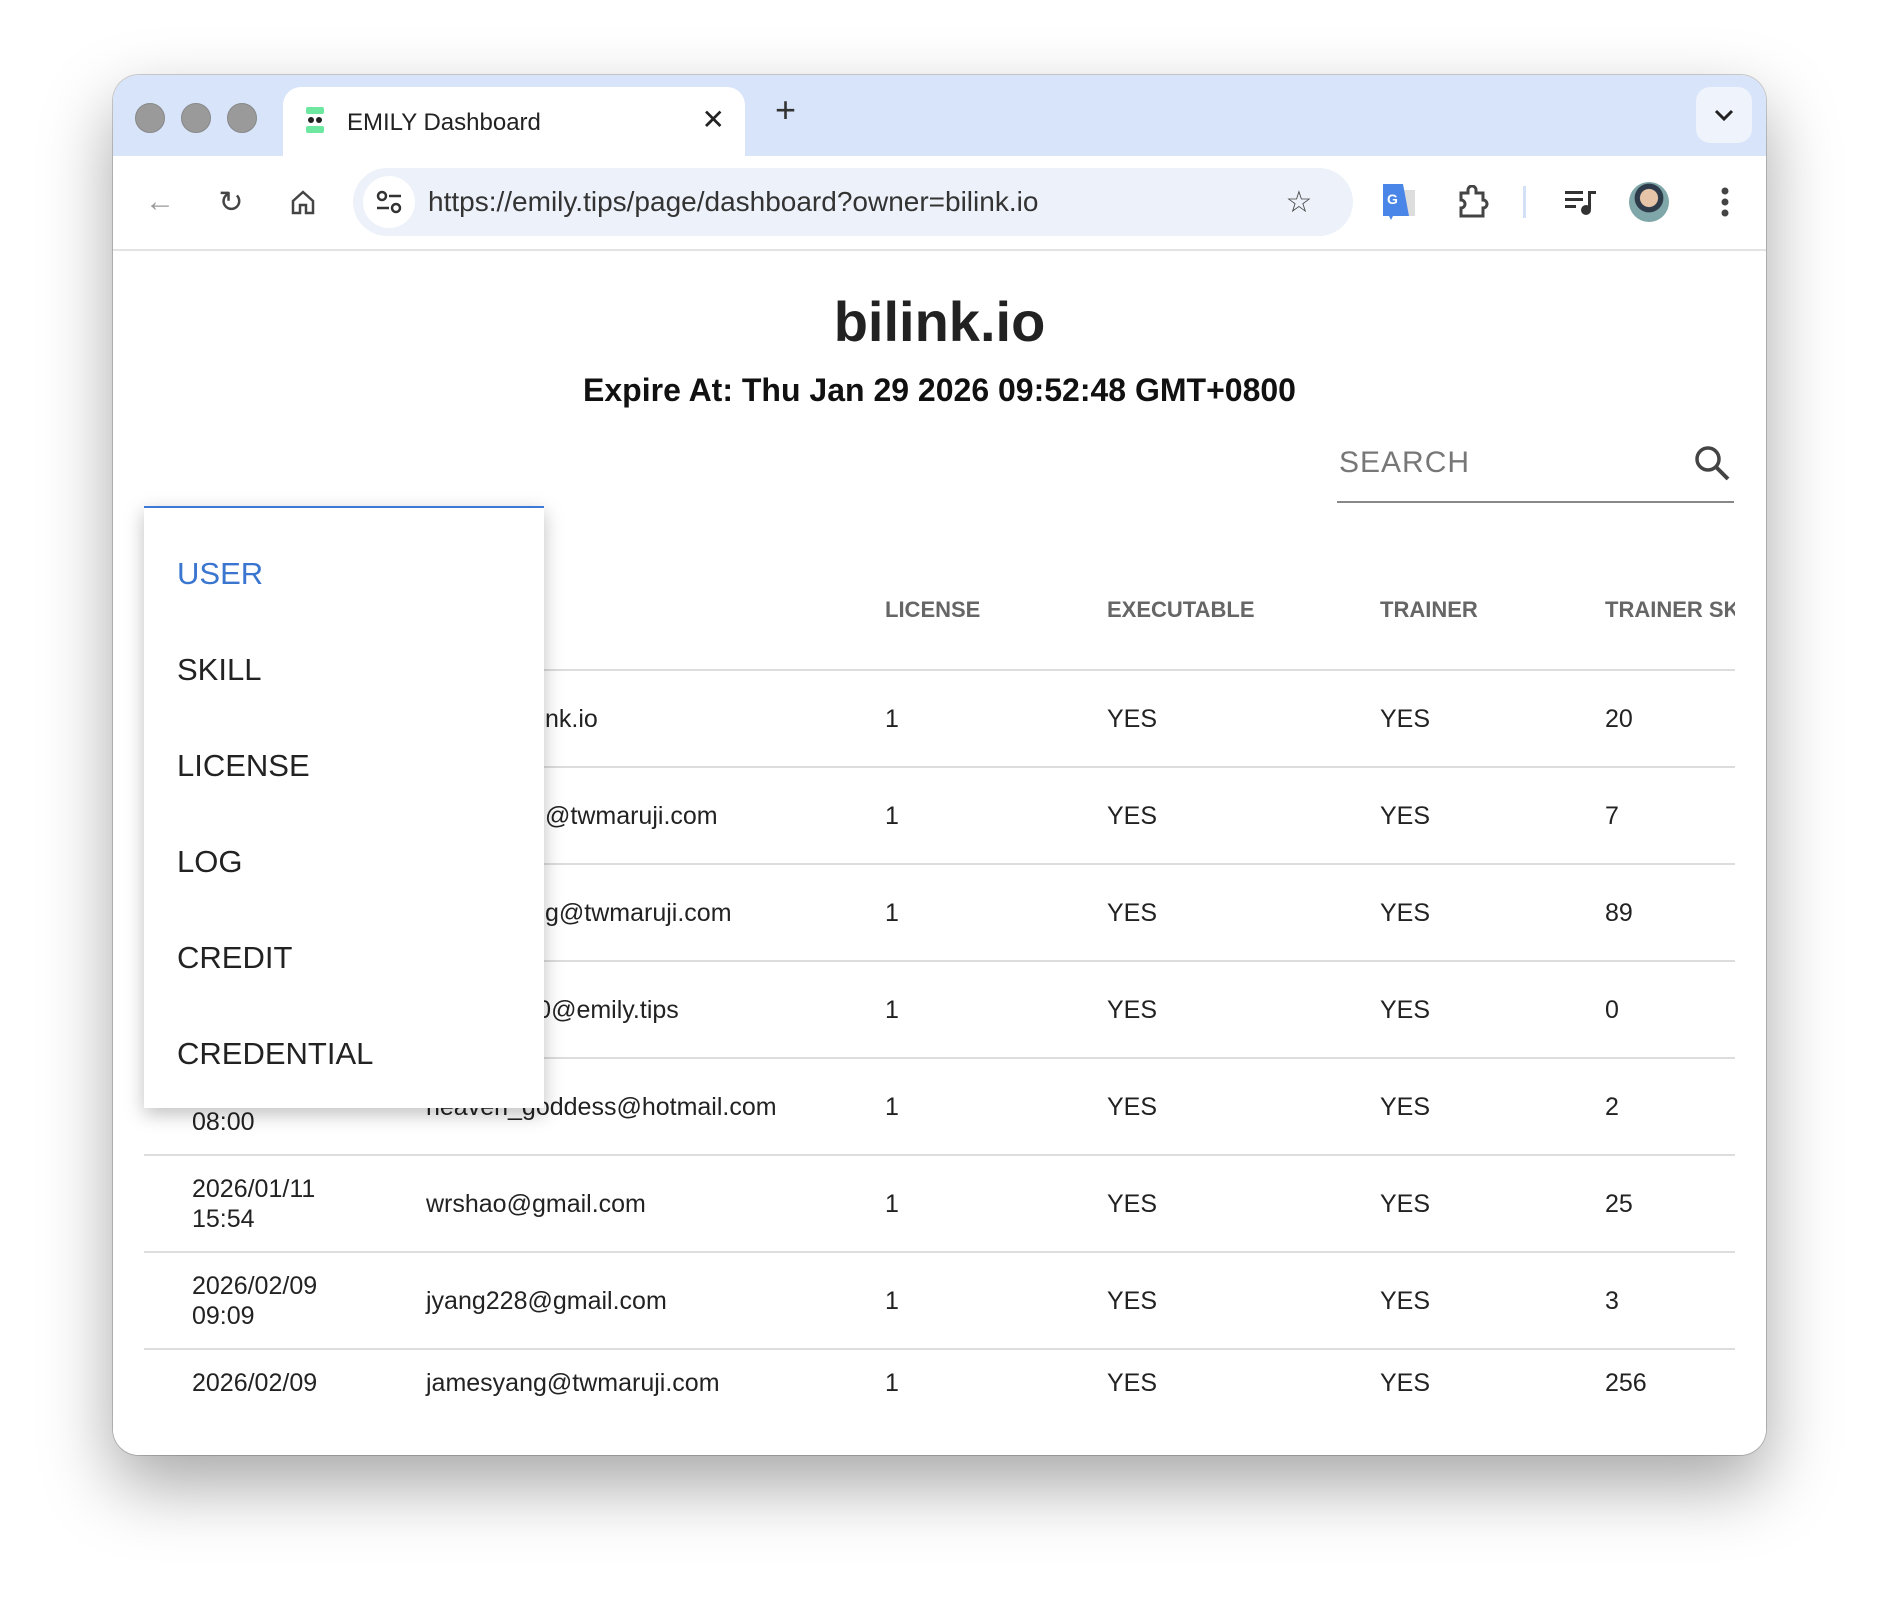 This screenshot has height=1604, width=1878. Describe the element at coordinates (344, 862) in the screenshot. I see `menu-item-log: LOG` at that location.